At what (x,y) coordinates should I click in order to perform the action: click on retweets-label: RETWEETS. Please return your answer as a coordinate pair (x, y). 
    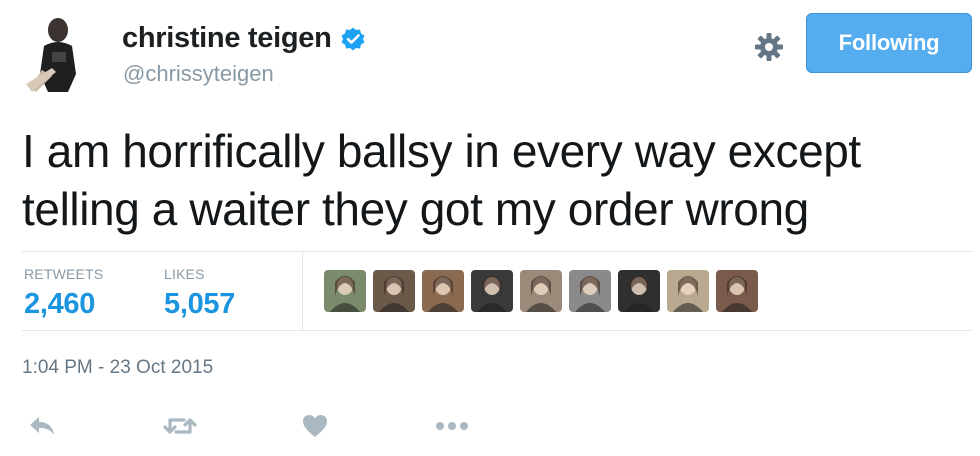
    Looking at the image, I should click on (64, 274).